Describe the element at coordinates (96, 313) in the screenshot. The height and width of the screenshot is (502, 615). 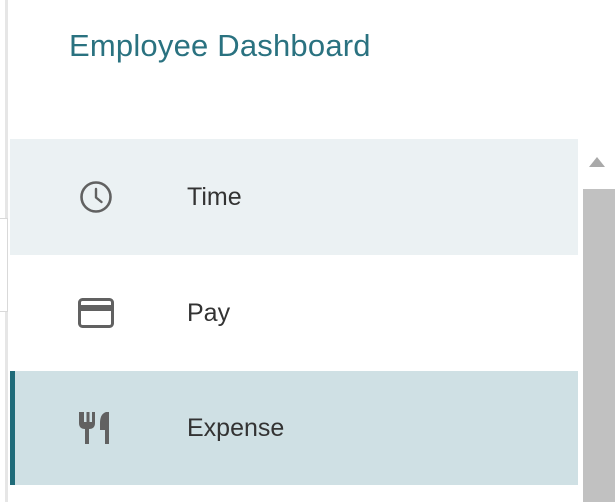
I see `credit-card-icon` at that location.